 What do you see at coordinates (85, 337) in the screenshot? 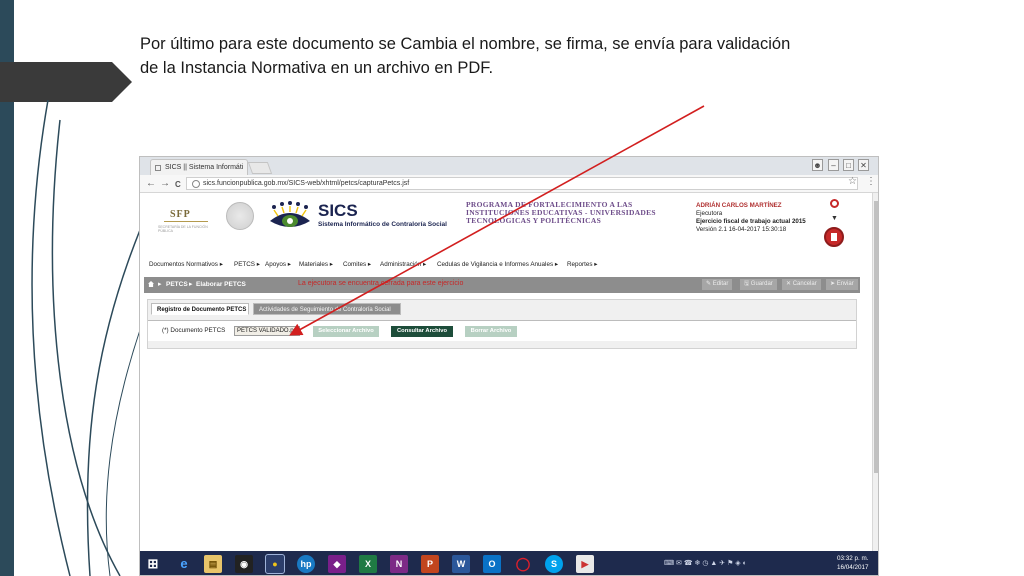
I see `slide-decorative-curves` at bounding box center [85, 337].